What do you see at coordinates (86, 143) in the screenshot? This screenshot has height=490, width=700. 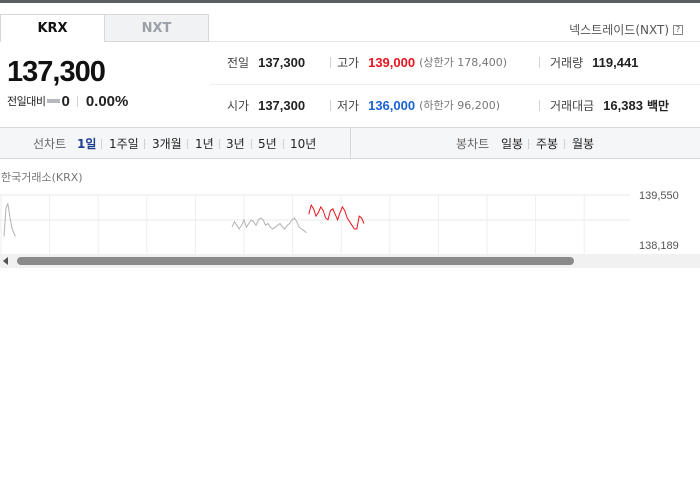 I see `period-1d: 1일` at bounding box center [86, 143].